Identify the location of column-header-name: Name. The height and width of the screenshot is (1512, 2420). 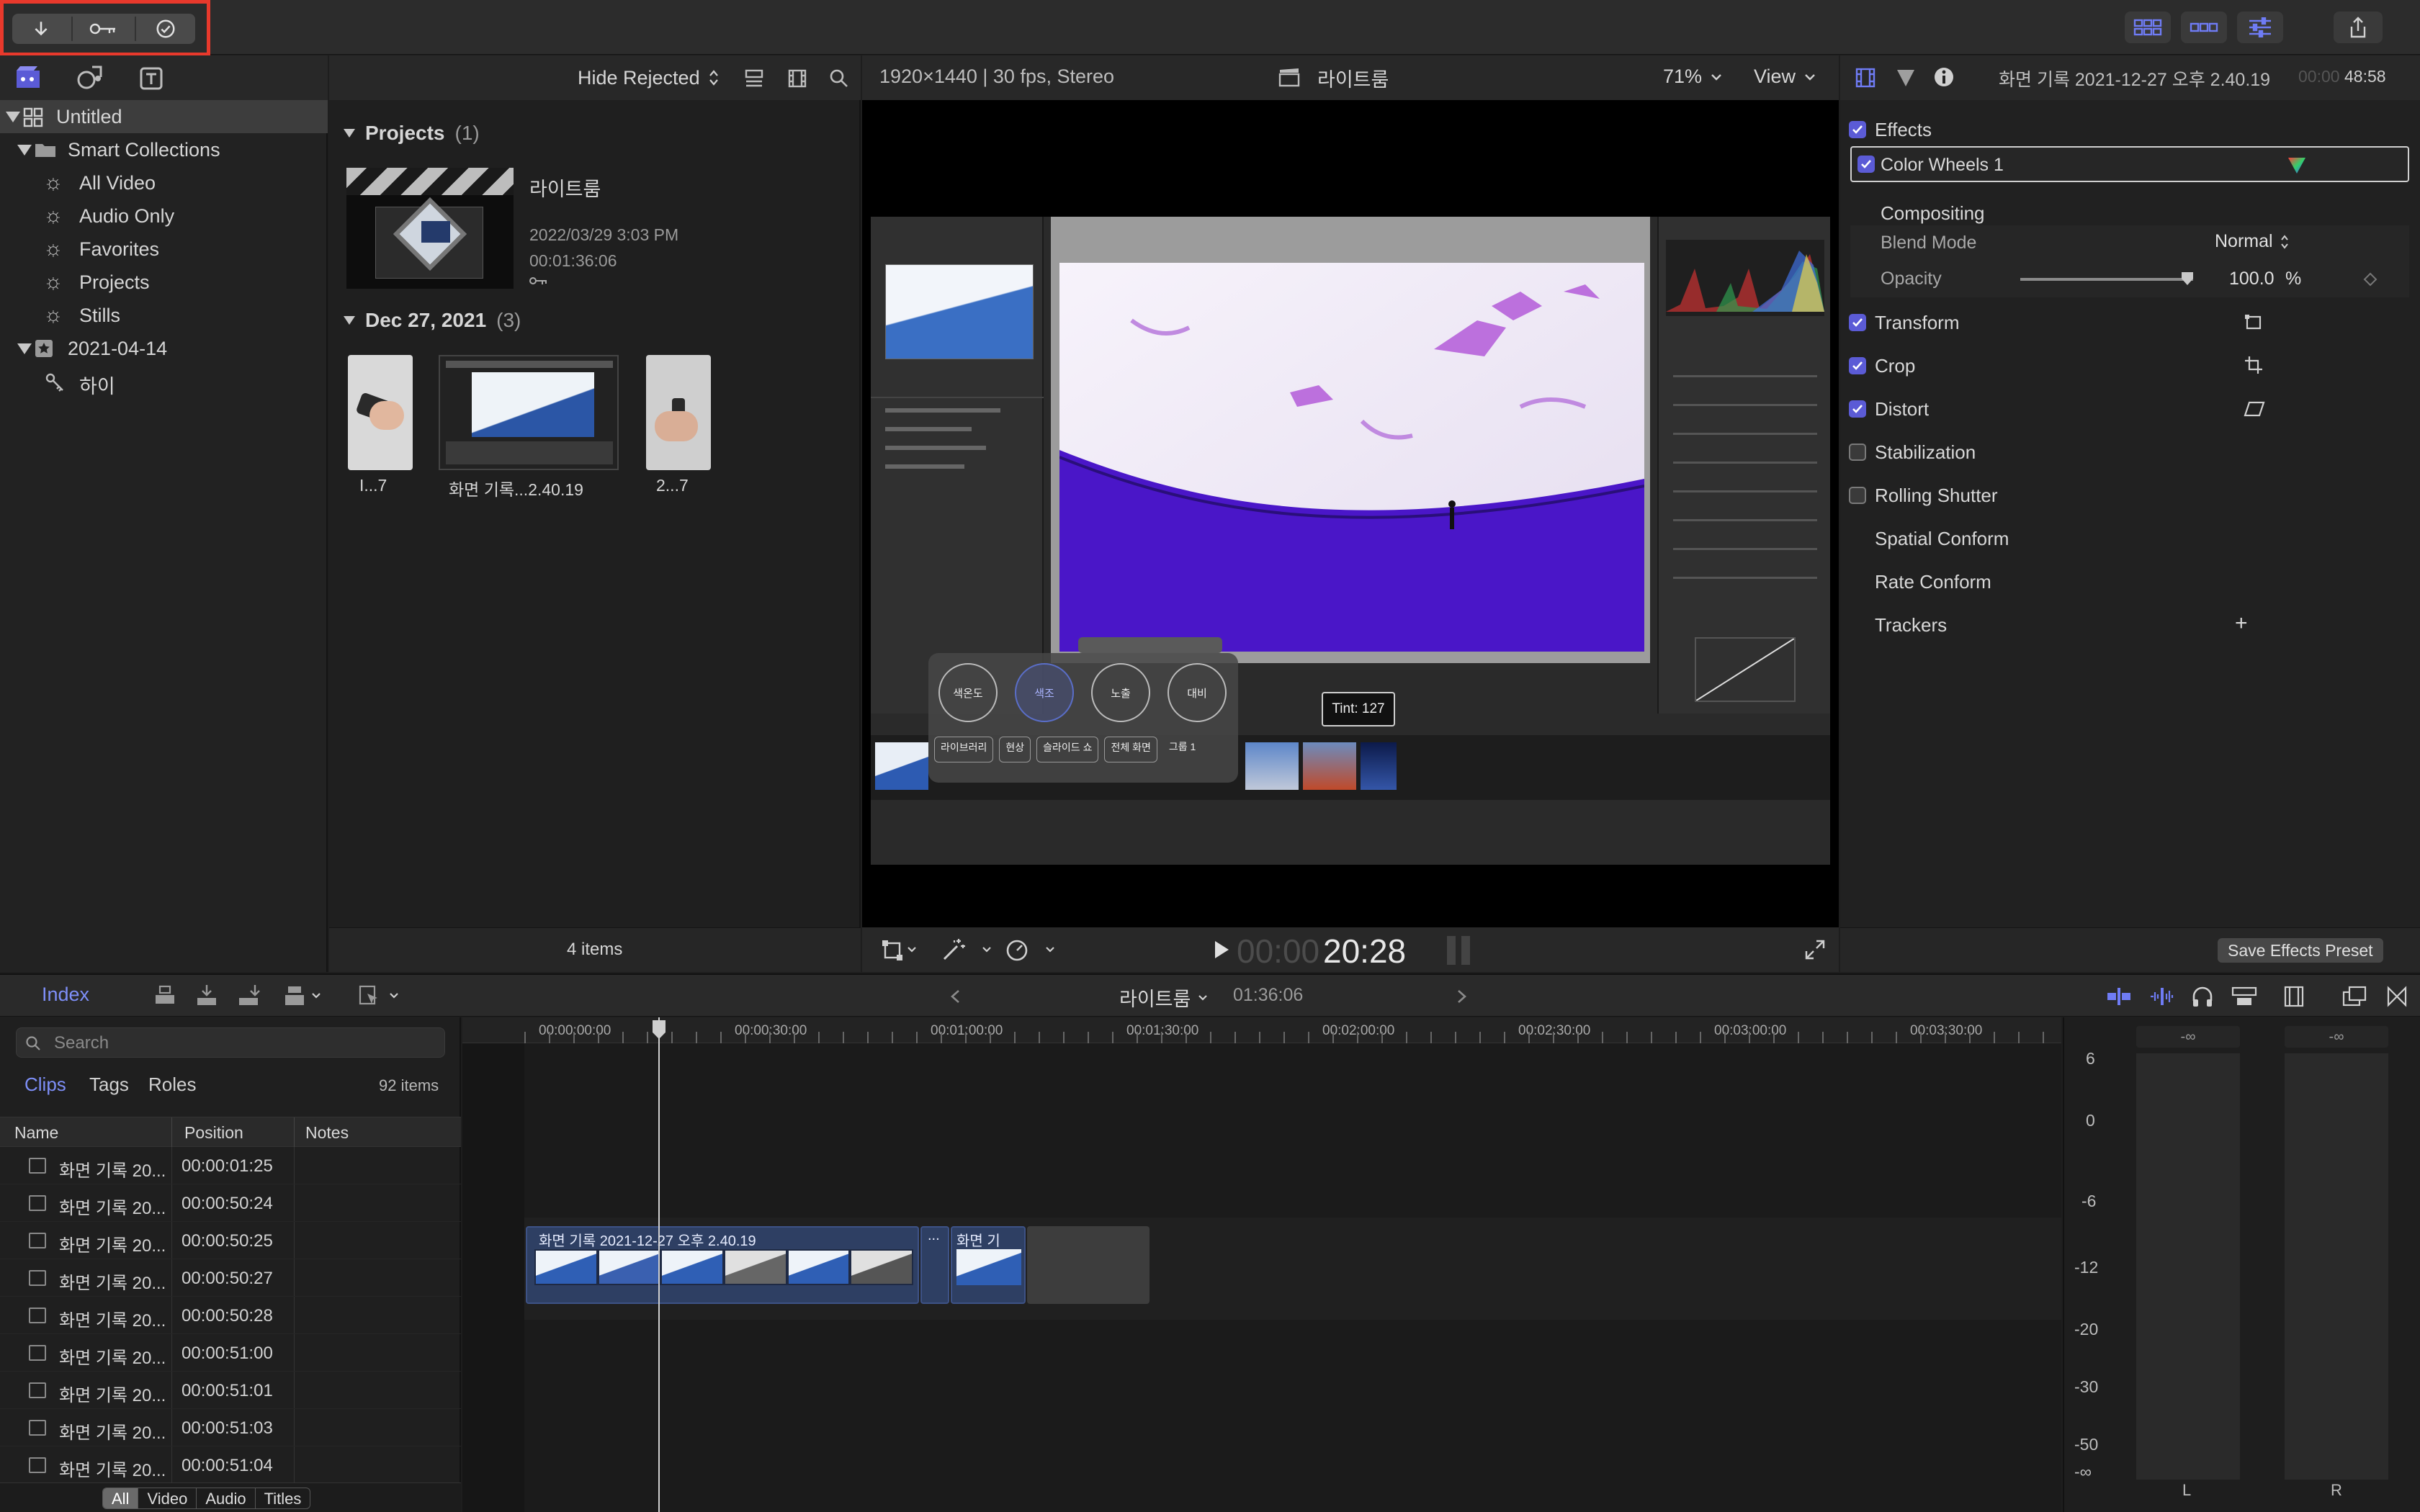
(36, 1133).